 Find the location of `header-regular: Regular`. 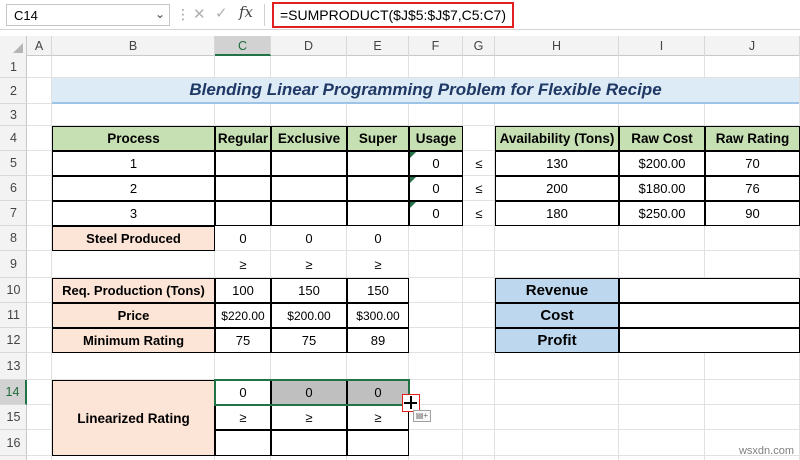

header-regular: Regular is located at coordinates (243, 138).